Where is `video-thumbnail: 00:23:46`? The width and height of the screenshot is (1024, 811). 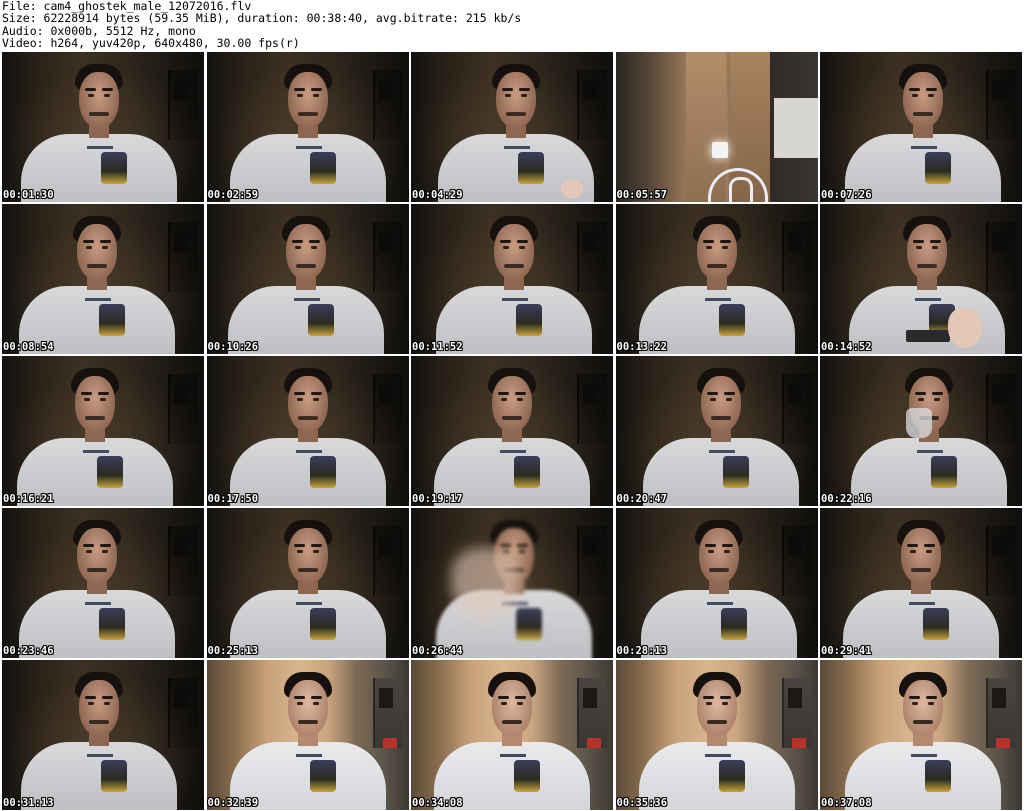 video-thumbnail: 00:23:46 is located at coordinates (103, 583).